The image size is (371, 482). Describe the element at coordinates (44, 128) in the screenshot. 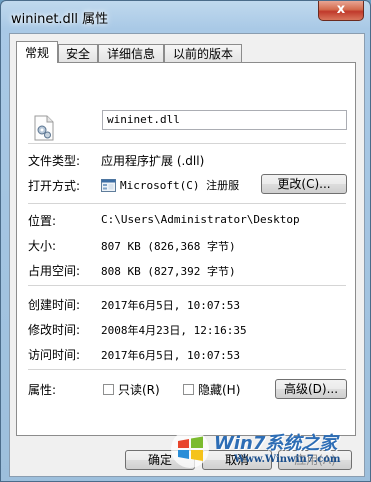

I see `dll-file-icon` at that location.